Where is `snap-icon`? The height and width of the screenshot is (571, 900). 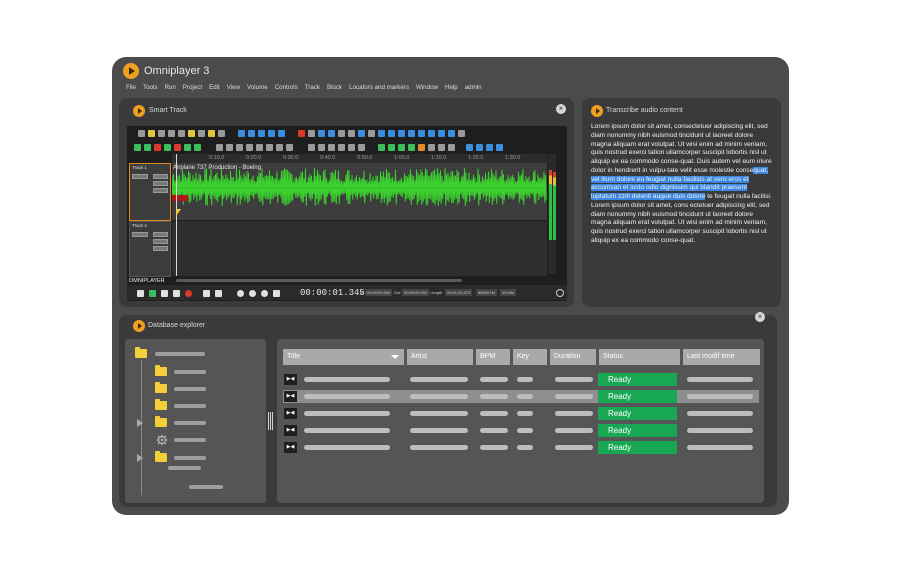 snap-icon is located at coordinates (321, 133).